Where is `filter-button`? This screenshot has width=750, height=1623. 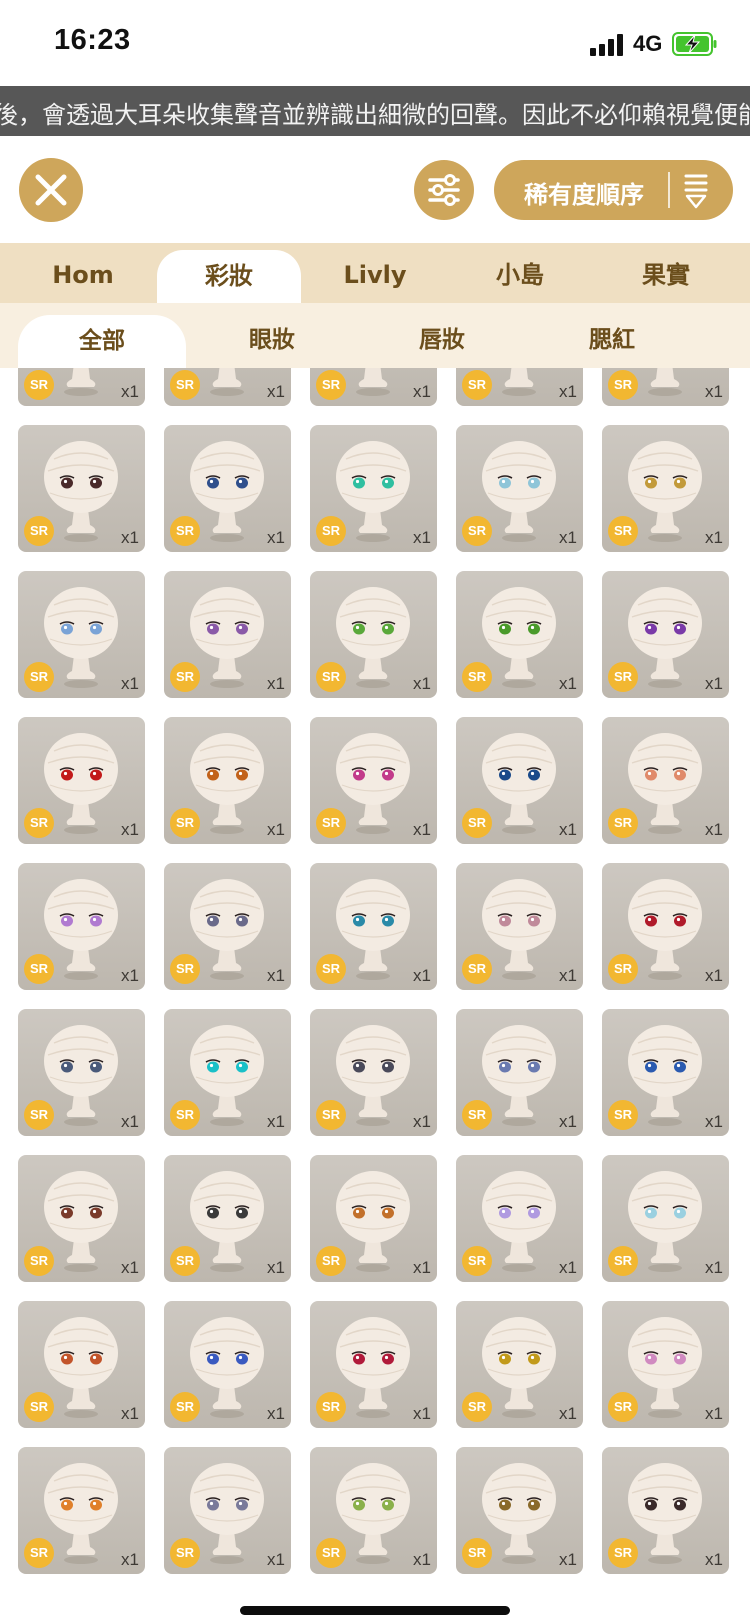 filter-button is located at coordinates (444, 190).